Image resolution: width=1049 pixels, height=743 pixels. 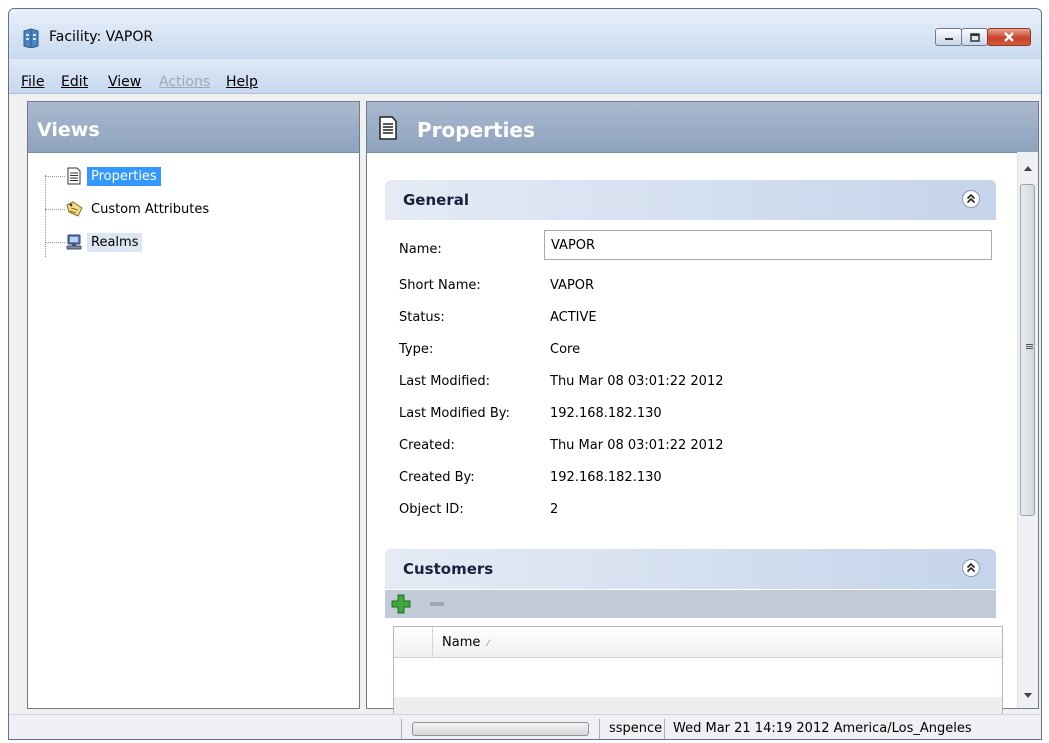 I want to click on last-modified-value: Thu Mar 08 03:01:22 2012, so click(x=637, y=381).